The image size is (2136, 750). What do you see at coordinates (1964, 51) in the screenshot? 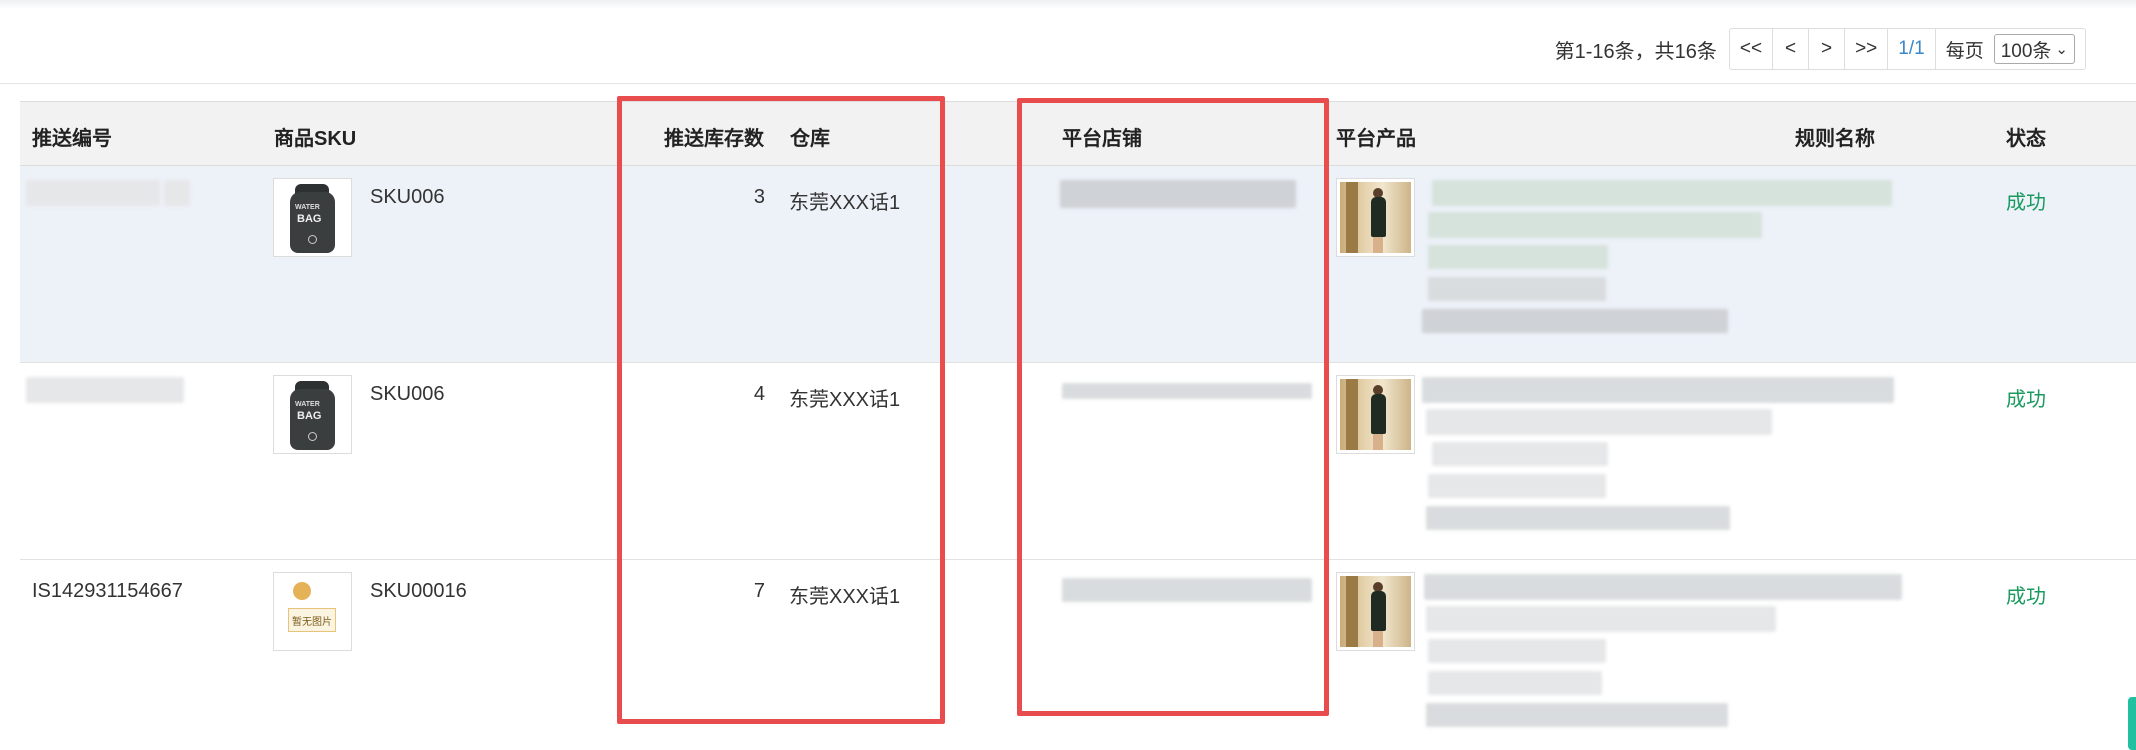
I see `per-page-label: 每页` at bounding box center [1964, 51].